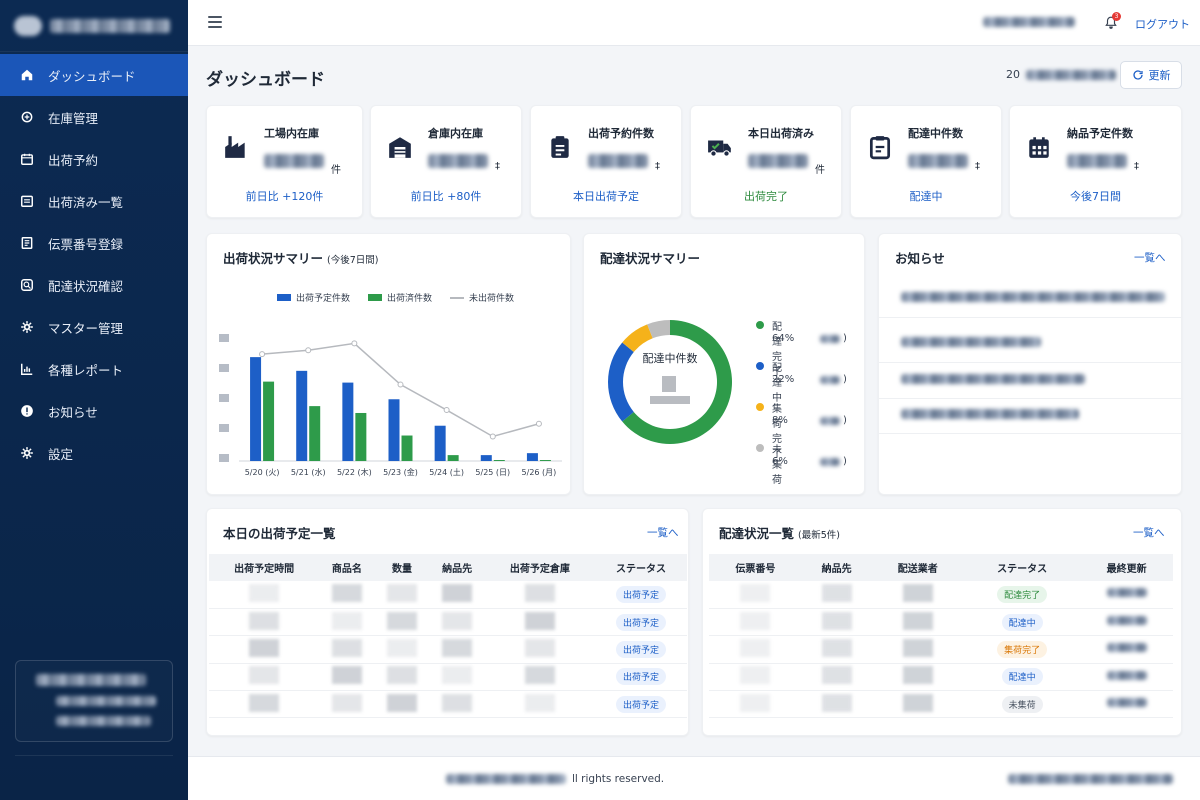  I want to click on delivery-status-view-all-link: 一覧へ, so click(1149, 532).